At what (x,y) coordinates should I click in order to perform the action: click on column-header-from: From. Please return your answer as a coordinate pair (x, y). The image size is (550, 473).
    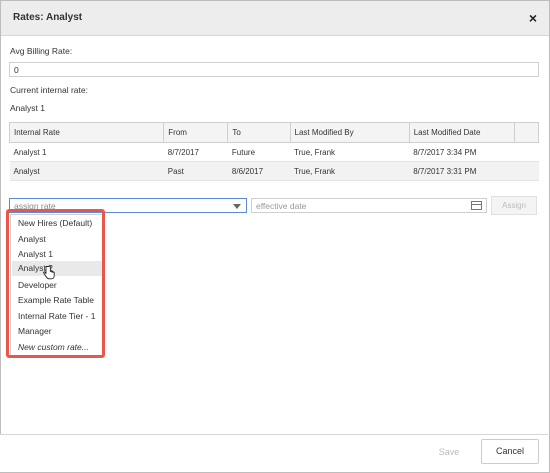
    Looking at the image, I should click on (196, 132).